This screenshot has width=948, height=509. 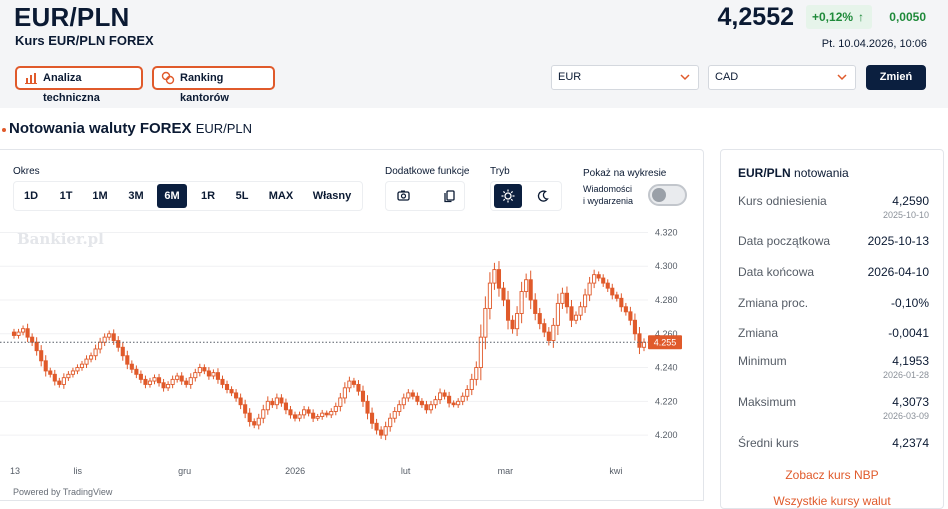 I want to click on period-label: Okres, so click(x=26, y=171).